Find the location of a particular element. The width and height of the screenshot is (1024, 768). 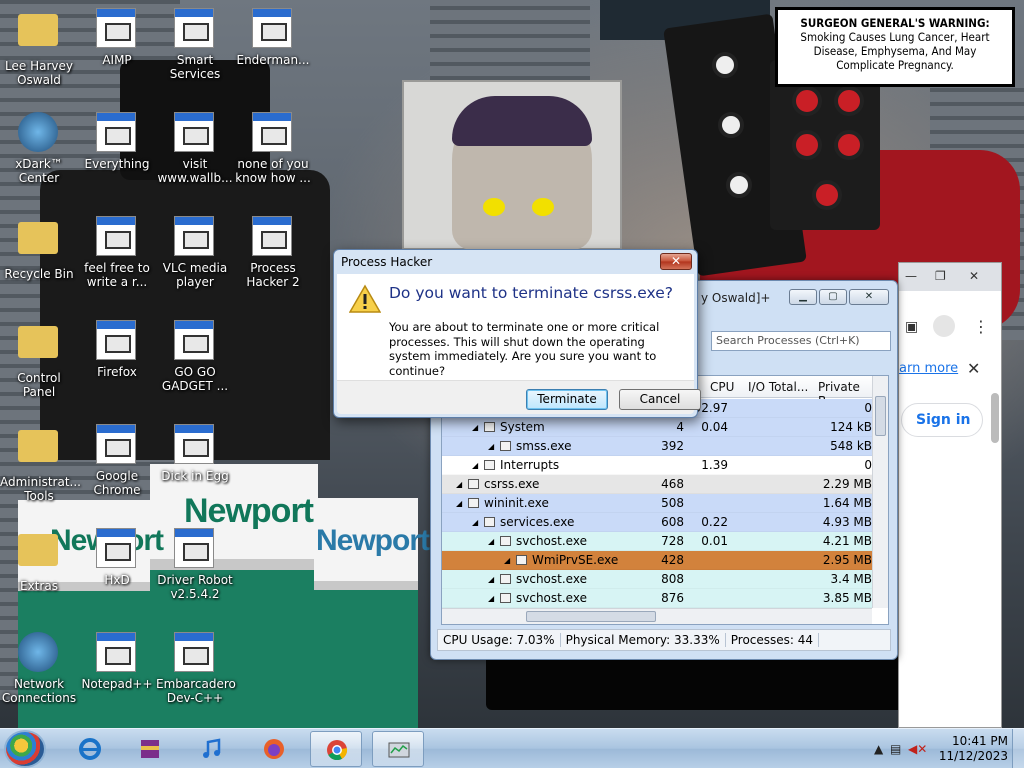

process-private-bytes: 4.93 MB is located at coordinates (847, 522).